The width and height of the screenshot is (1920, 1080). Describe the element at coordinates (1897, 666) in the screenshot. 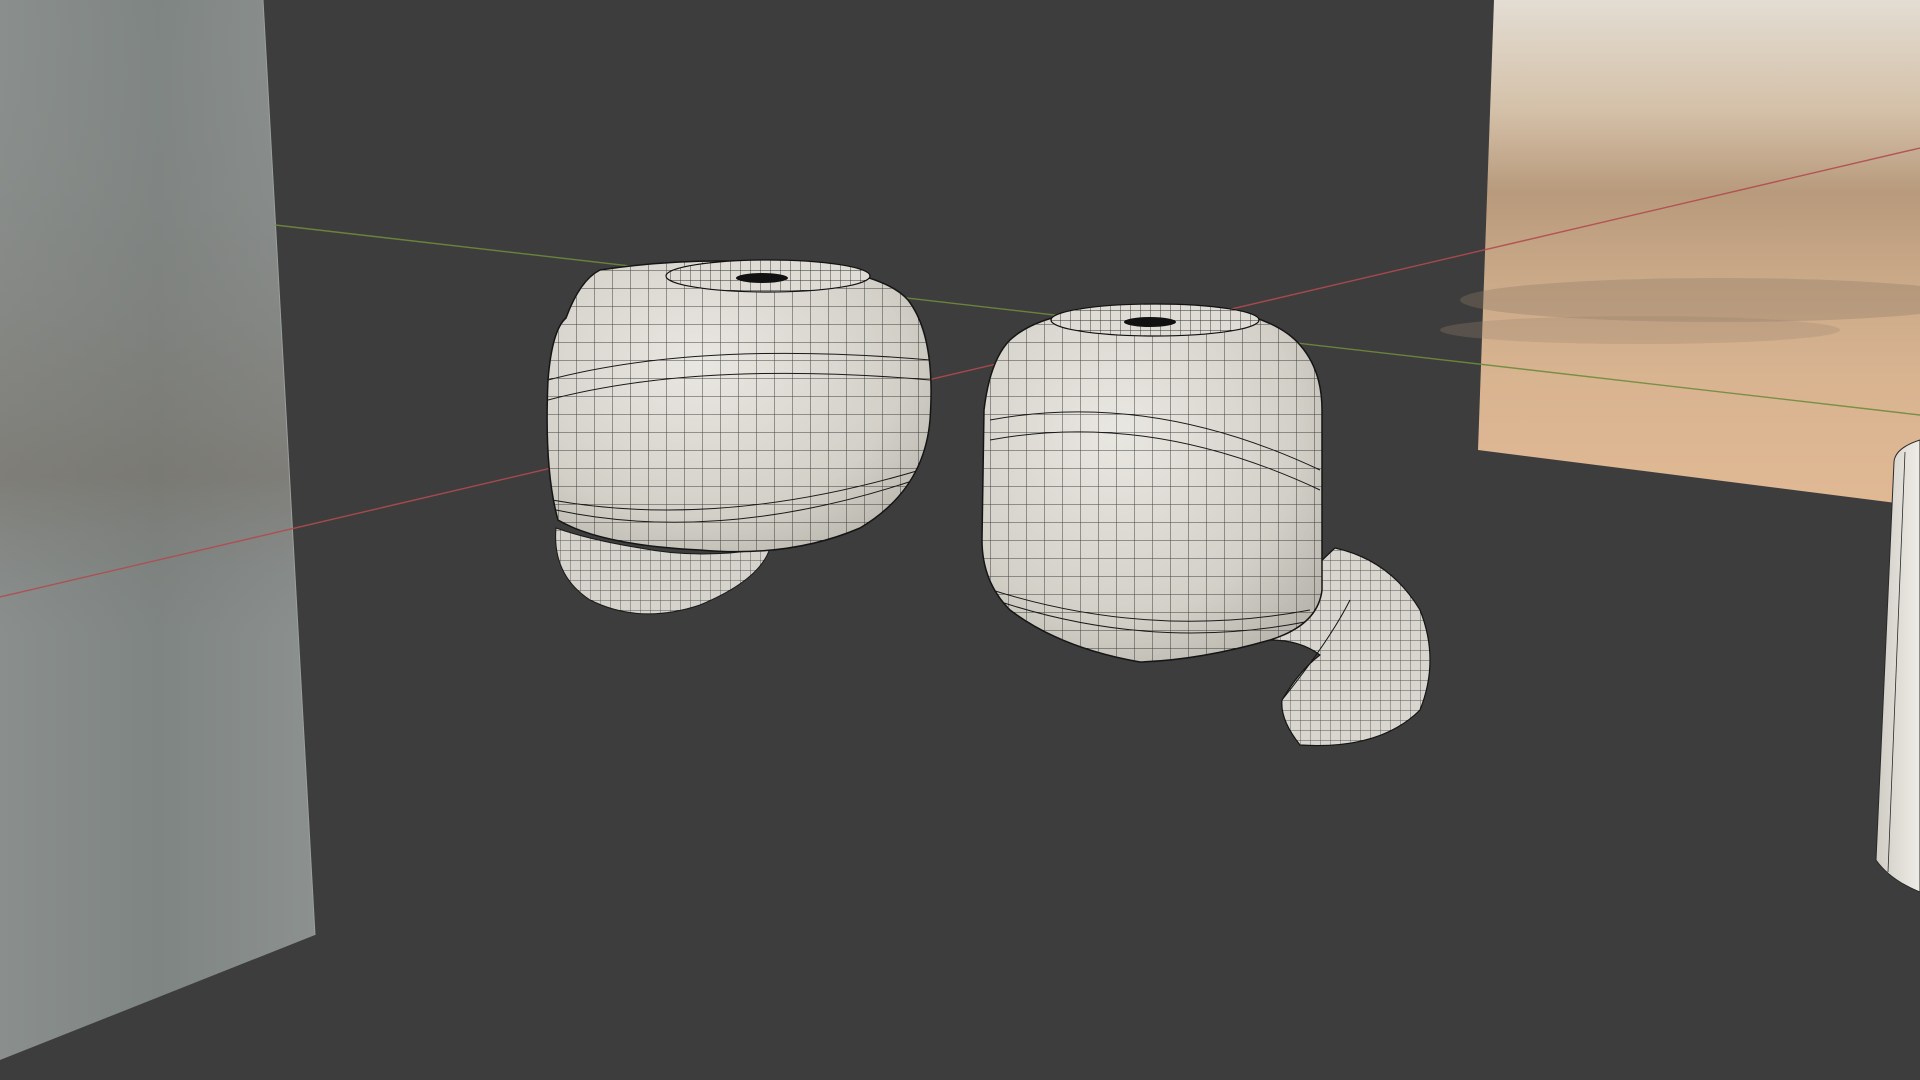

I see `cylinder-mesh` at that location.